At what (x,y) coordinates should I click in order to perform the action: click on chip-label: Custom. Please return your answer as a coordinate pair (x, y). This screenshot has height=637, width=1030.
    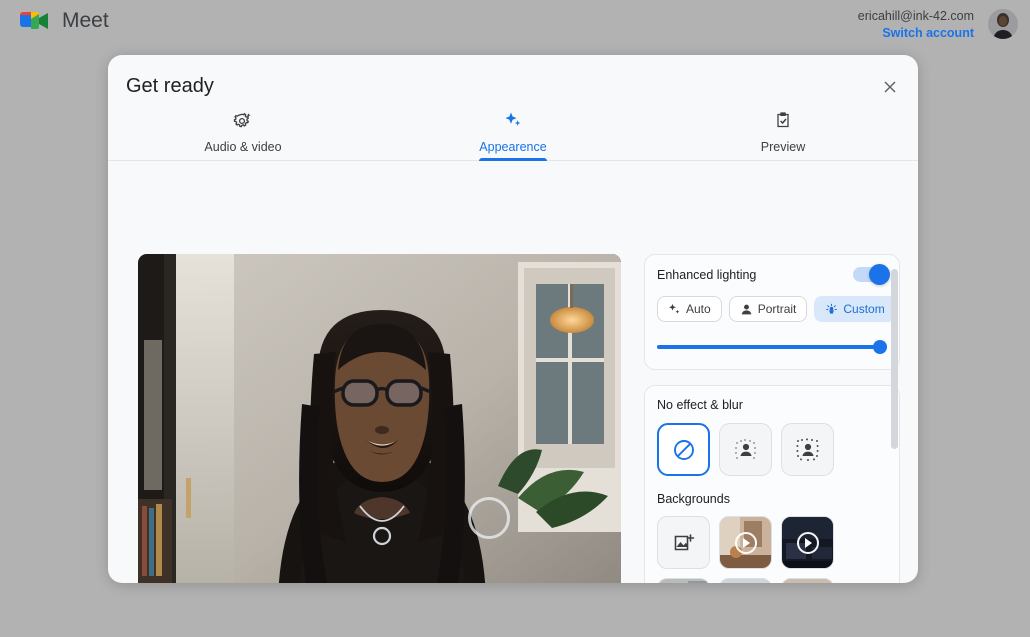
    Looking at the image, I should click on (864, 309).